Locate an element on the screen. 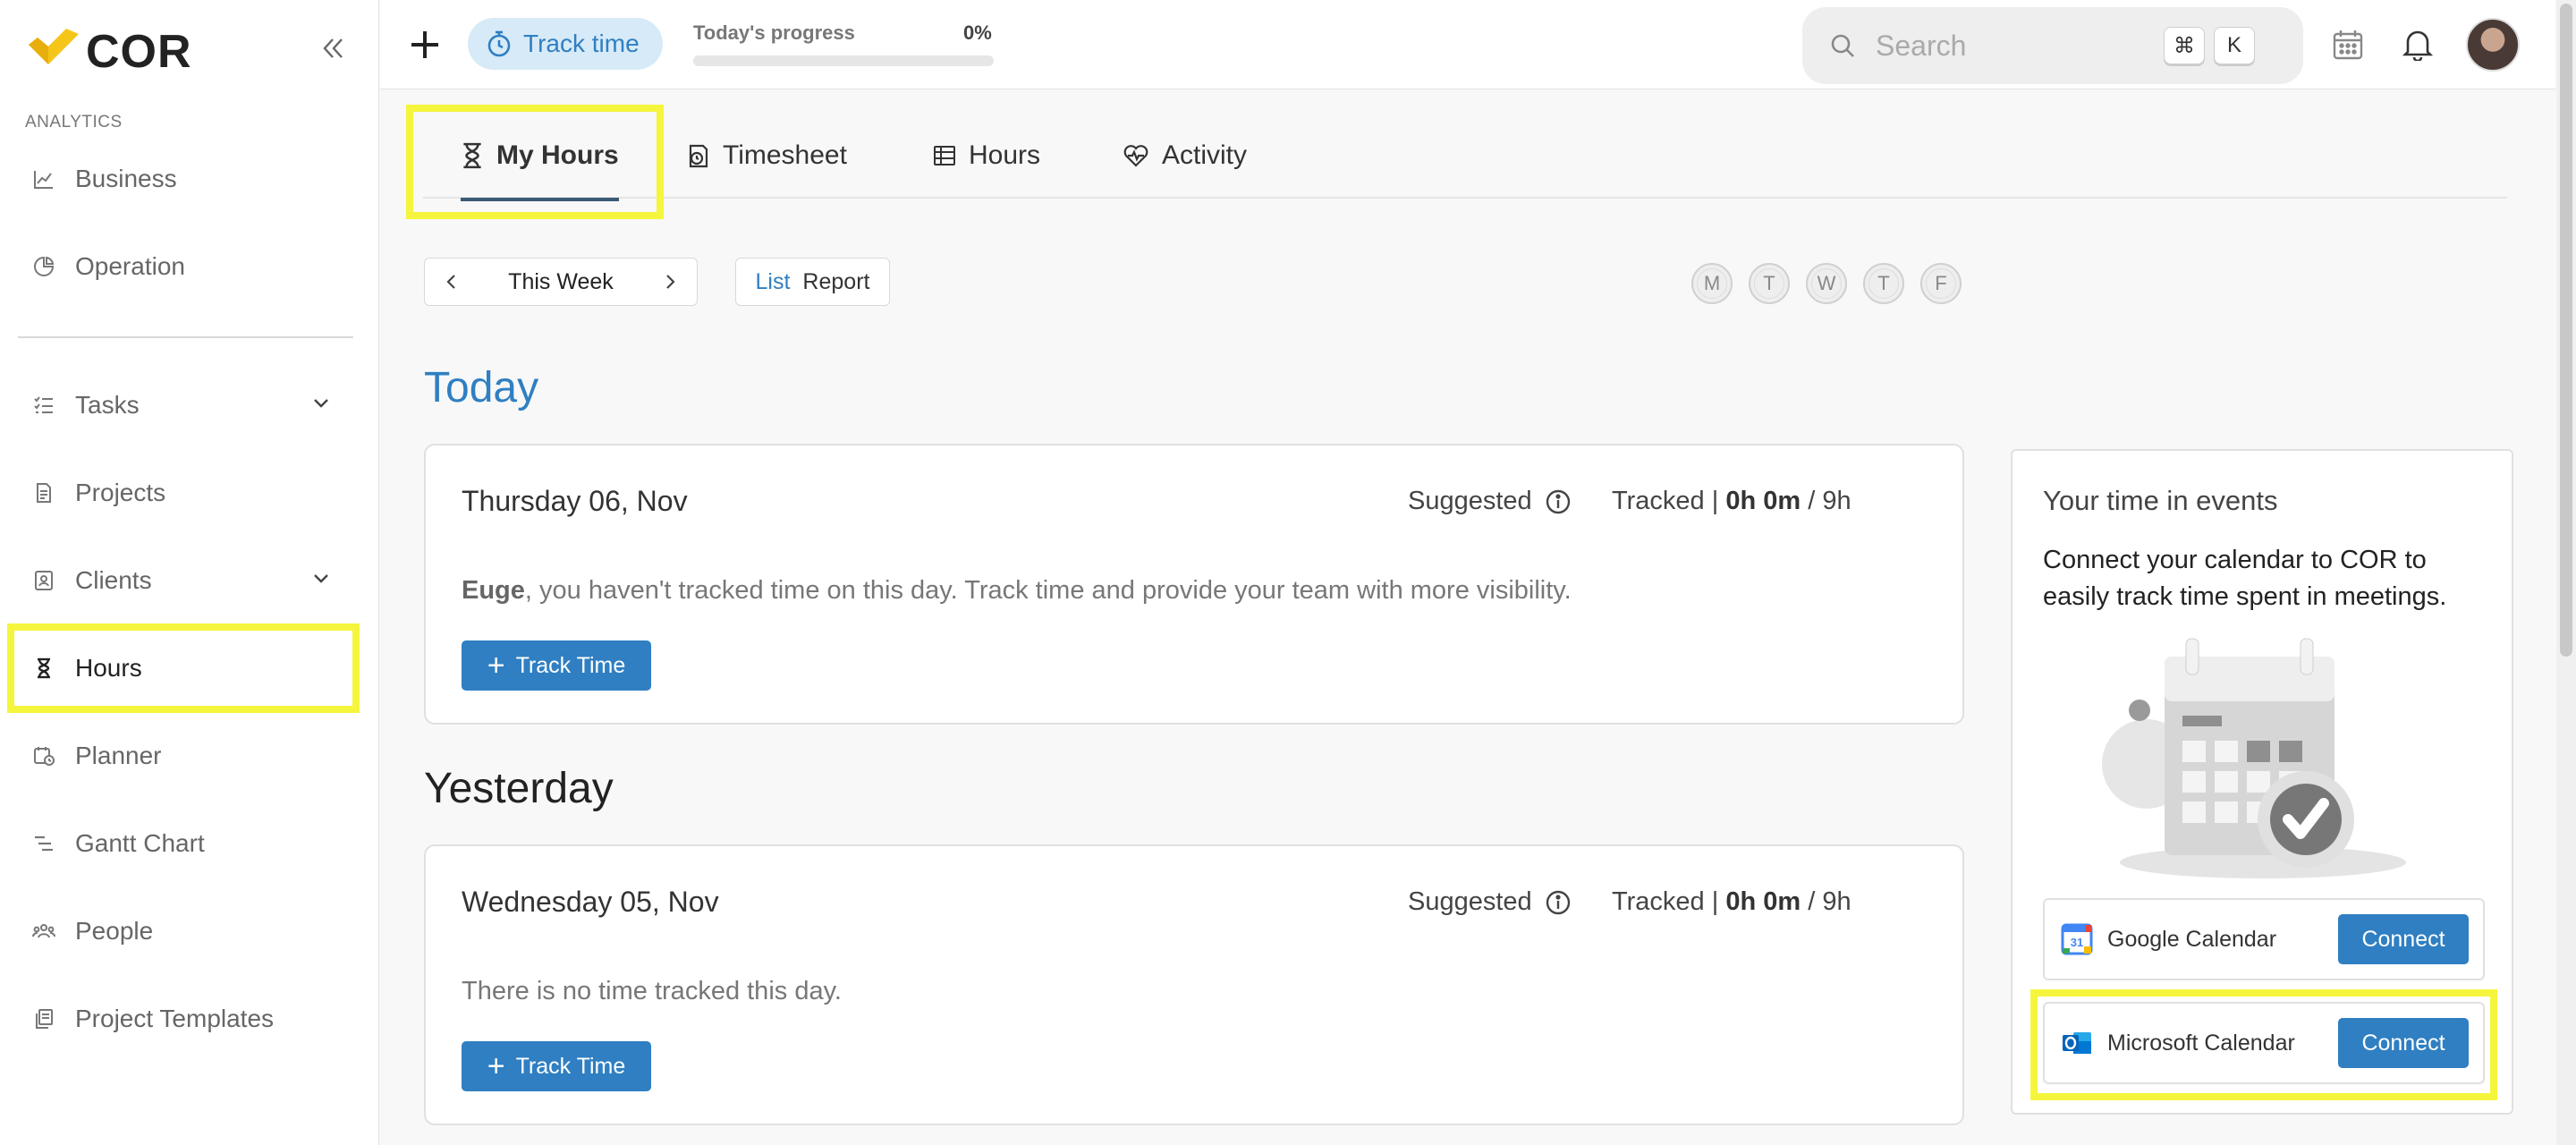  sidebar-item-label: Tasks is located at coordinates (107, 405).